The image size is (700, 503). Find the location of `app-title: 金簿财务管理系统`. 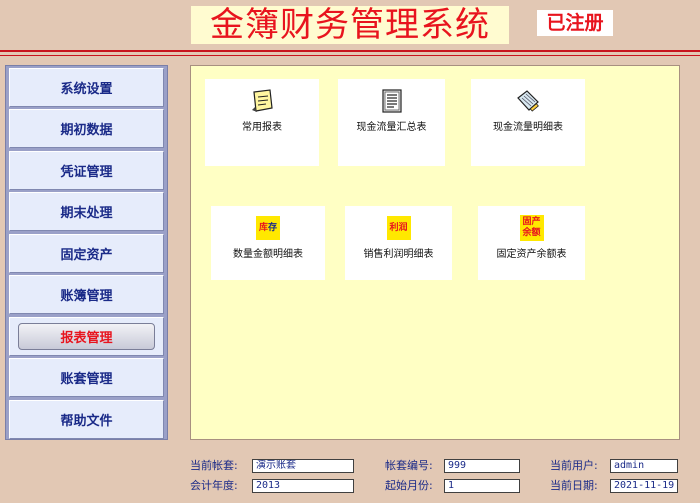

app-title: 金簿财务管理系统 is located at coordinates (350, 25).